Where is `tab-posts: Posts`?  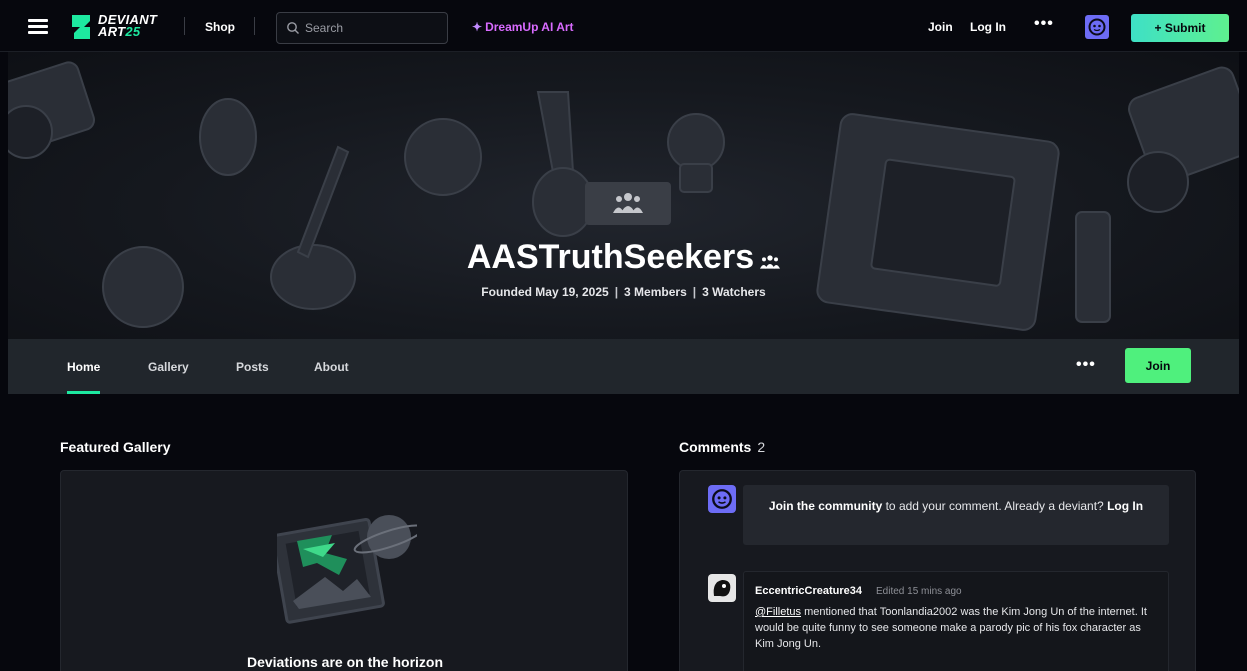 tab-posts: Posts is located at coordinates (252, 367).